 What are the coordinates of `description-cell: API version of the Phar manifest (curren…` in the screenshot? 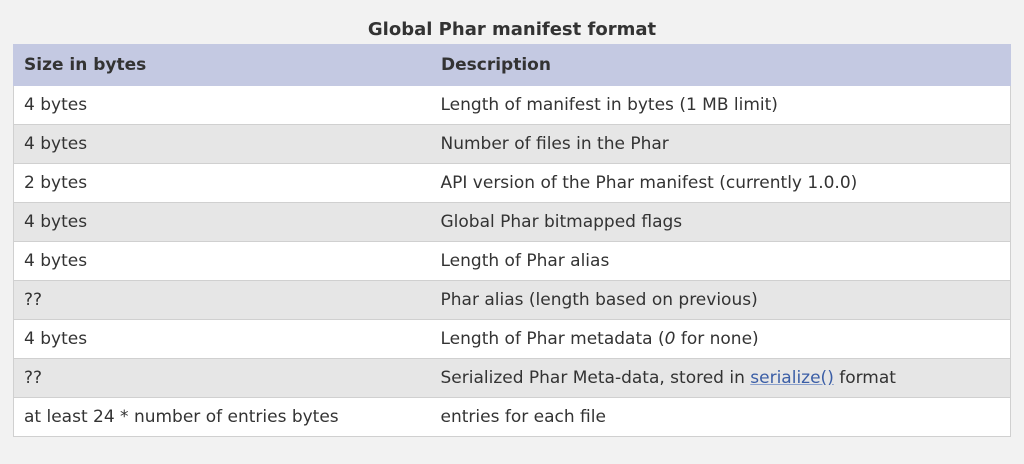 It's located at (720, 183).